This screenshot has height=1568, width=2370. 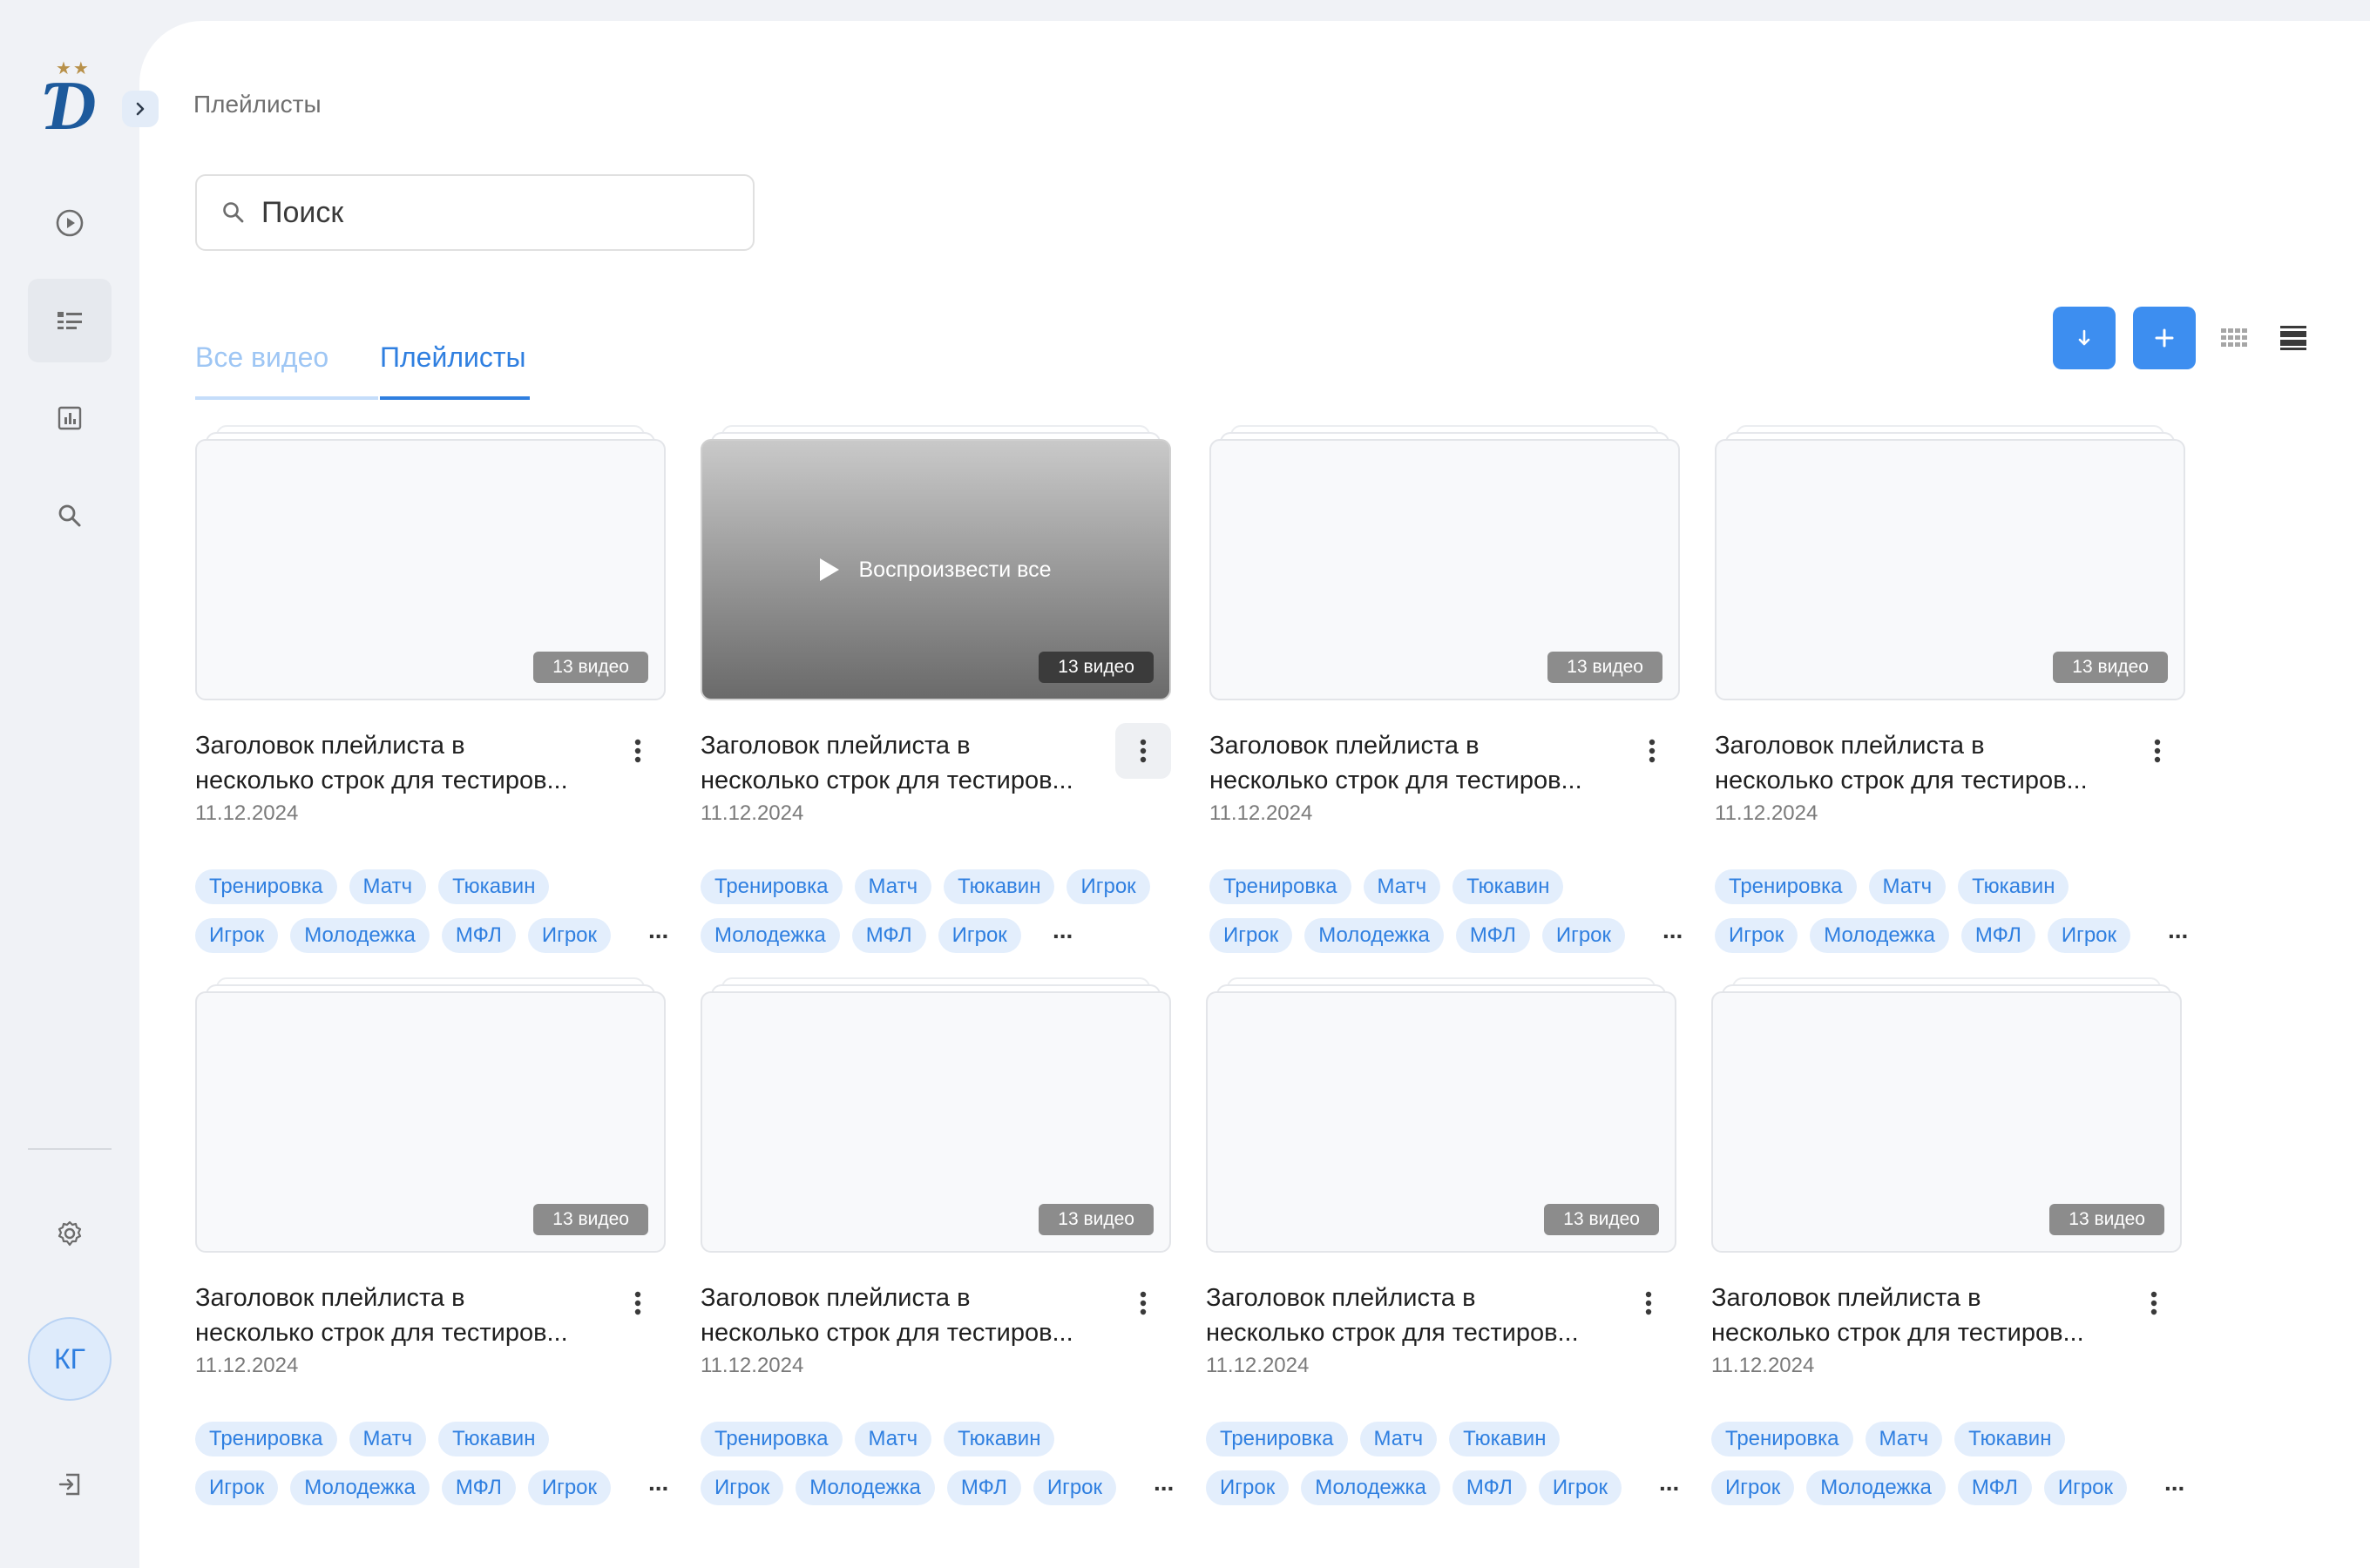 I want to click on sidebar-item-settings, so click(x=70, y=1233).